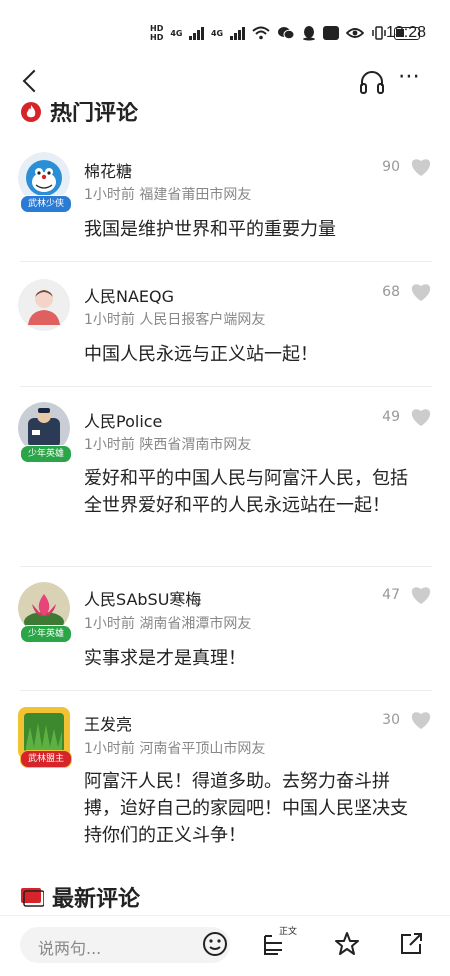 The image size is (450, 976). What do you see at coordinates (129, 295) in the screenshot?
I see `username: 人民NAEQG` at bounding box center [129, 295].